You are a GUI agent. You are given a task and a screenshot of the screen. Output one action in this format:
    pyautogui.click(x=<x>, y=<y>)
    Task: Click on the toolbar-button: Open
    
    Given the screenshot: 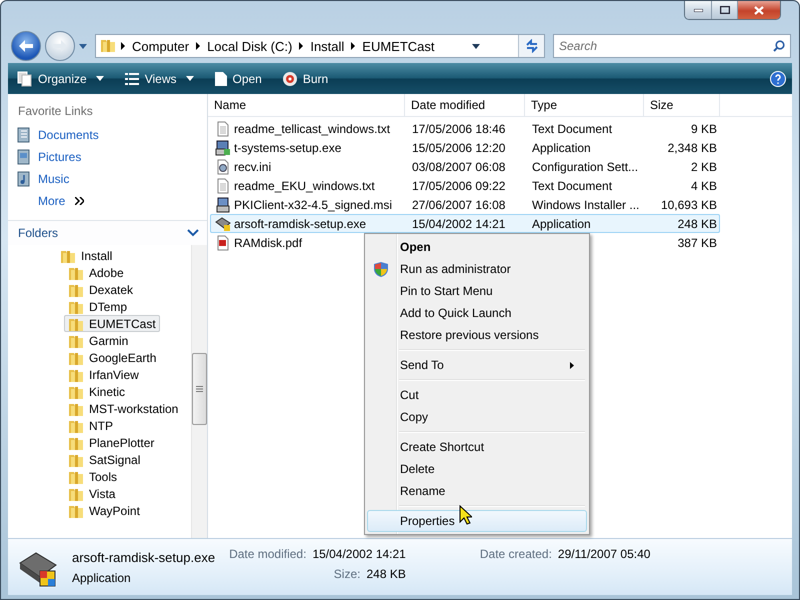 What is the action you would take?
    pyautogui.click(x=237, y=78)
    